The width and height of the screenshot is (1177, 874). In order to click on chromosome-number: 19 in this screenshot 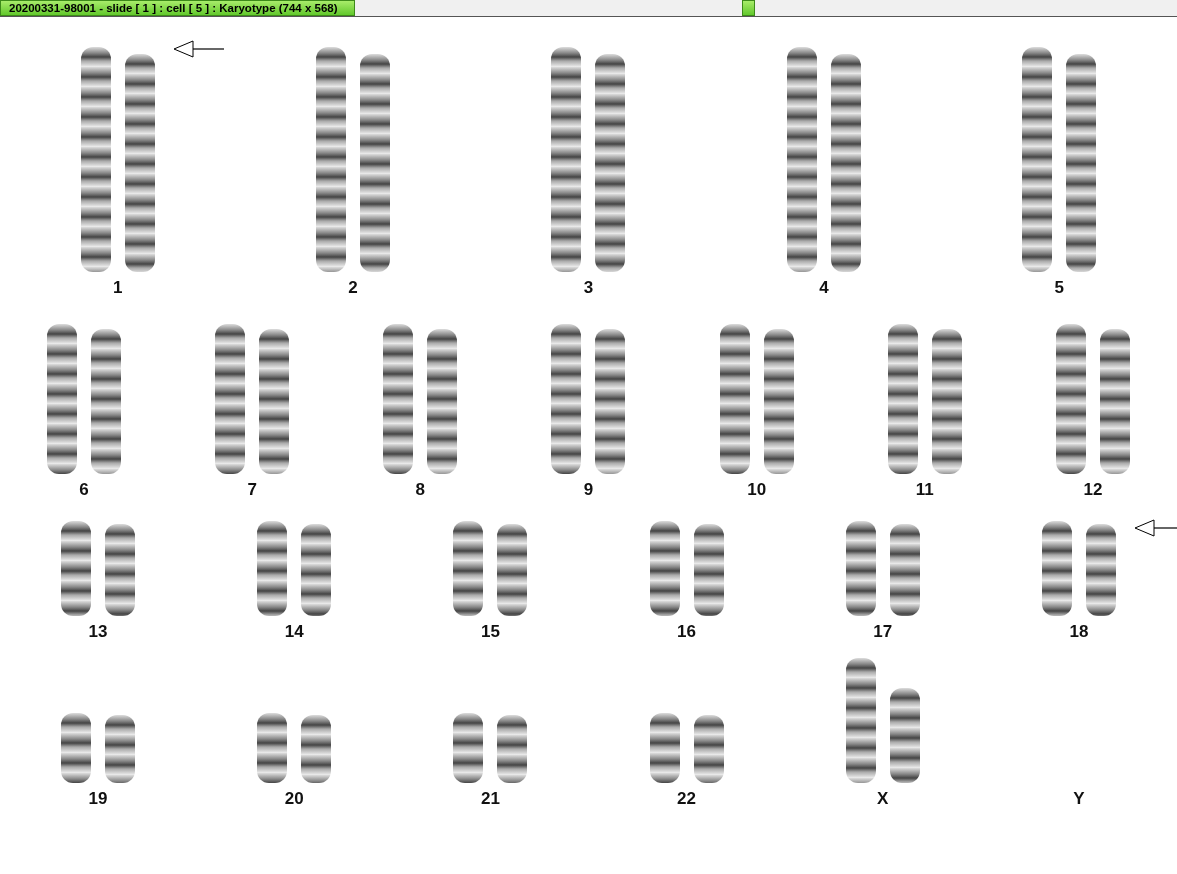, I will do `click(98, 799)`.